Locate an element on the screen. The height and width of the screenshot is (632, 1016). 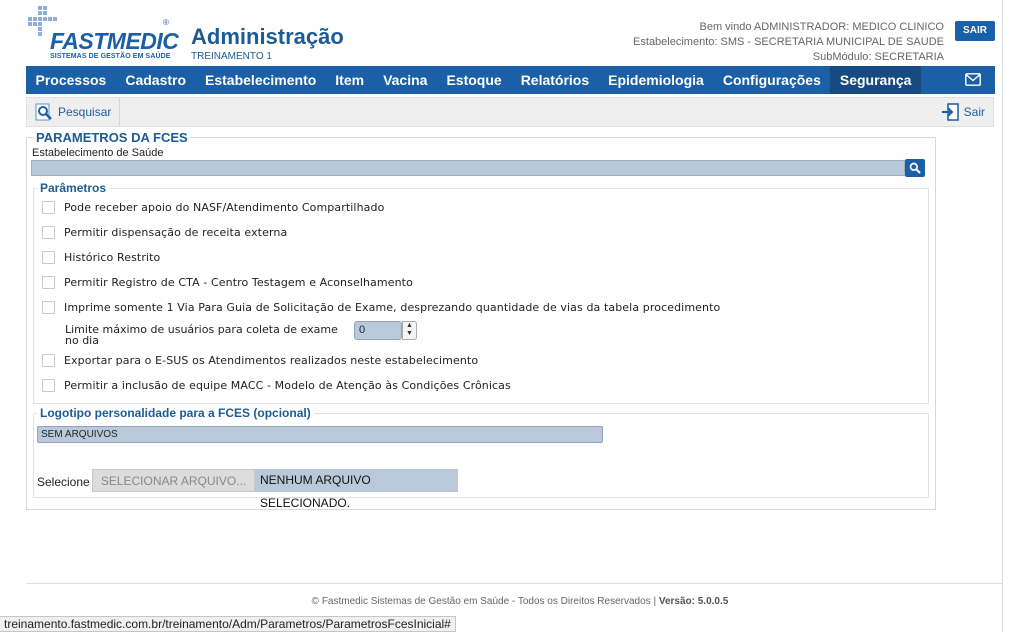
toolbar: Pesquisar Sair is located at coordinates (510, 112).